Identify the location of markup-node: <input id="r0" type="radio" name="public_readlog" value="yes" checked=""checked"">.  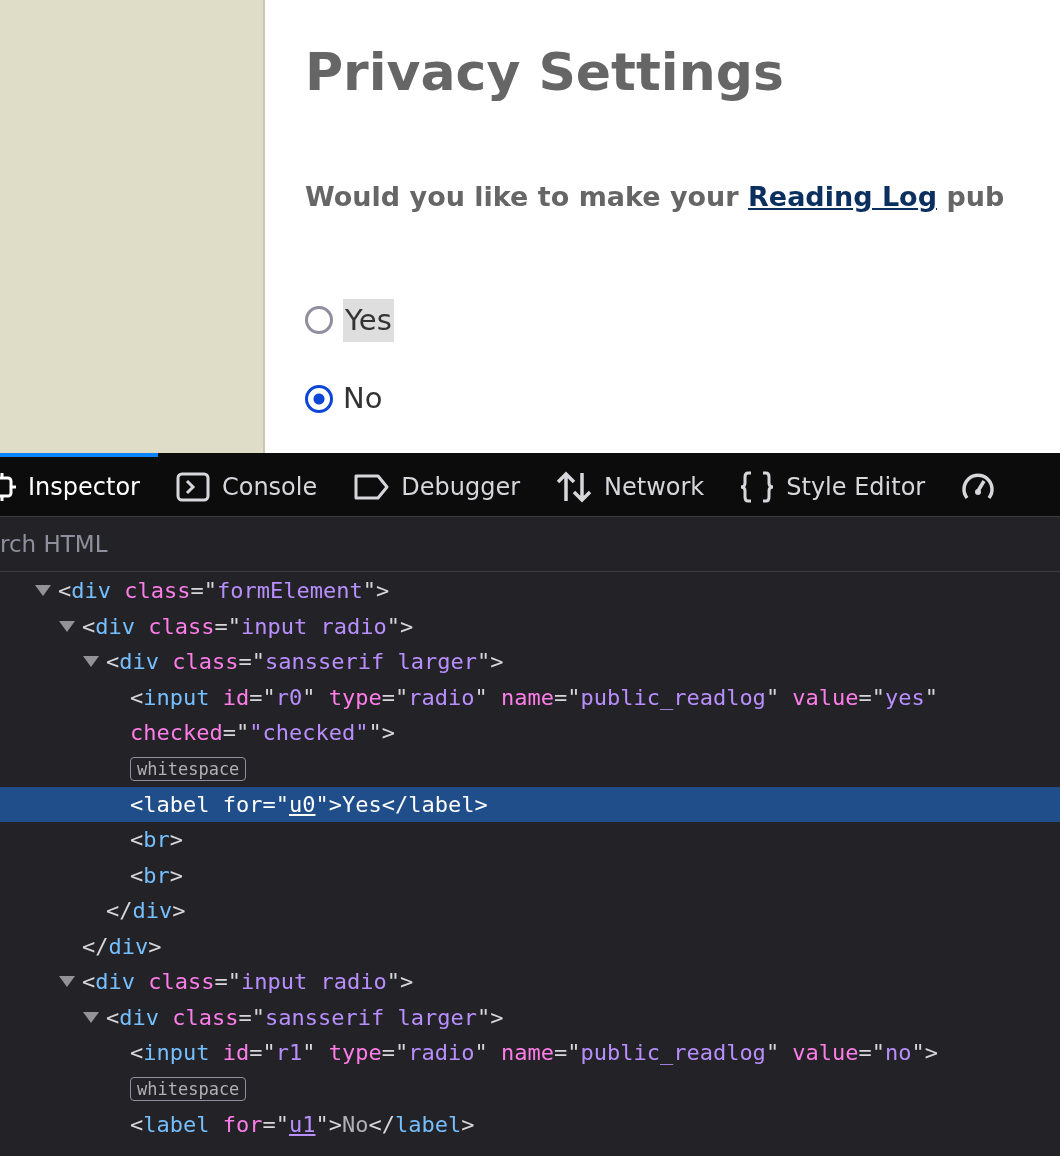
(595, 715).